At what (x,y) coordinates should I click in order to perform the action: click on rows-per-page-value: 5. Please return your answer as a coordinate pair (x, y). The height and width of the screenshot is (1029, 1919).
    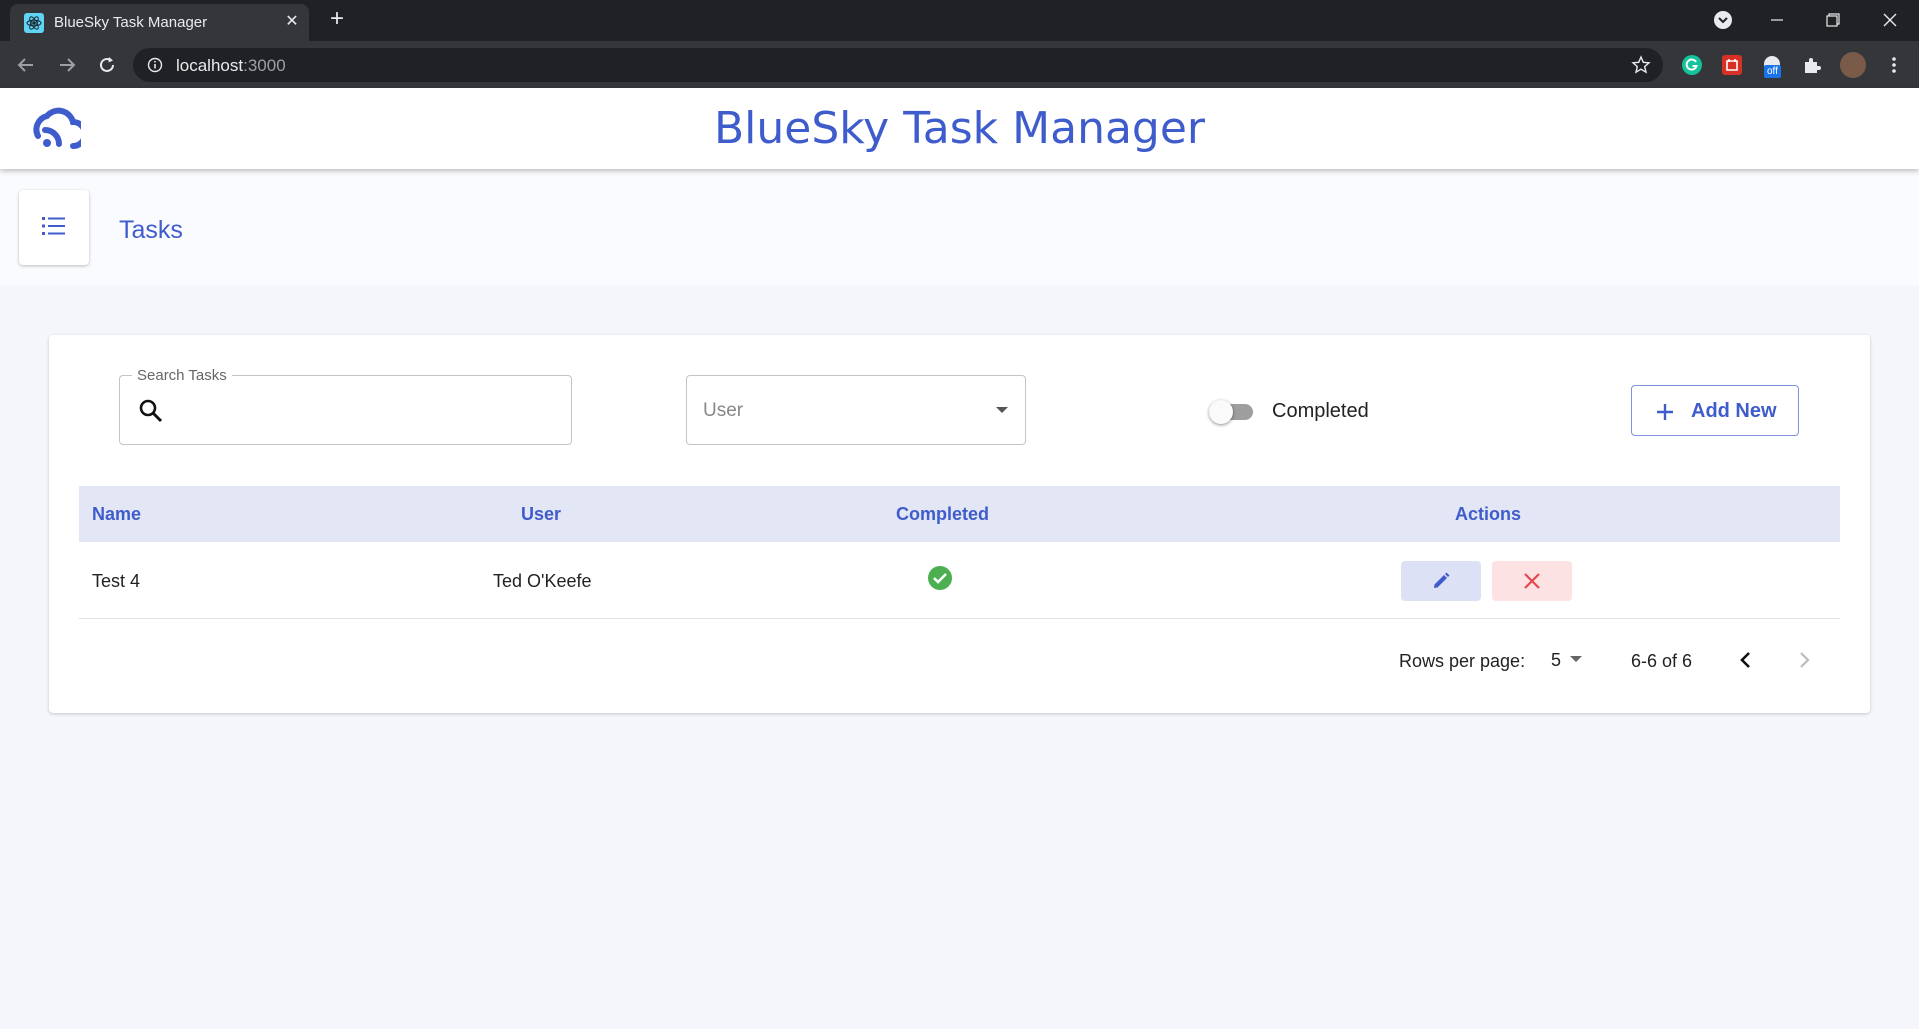
    Looking at the image, I should click on (1556, 660).